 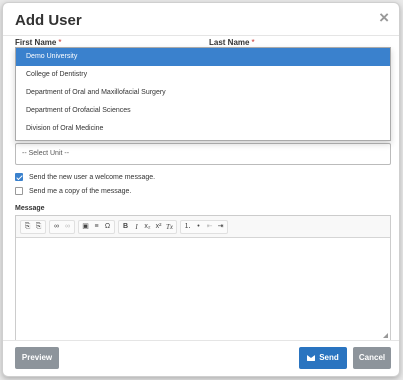 I want to click on paste-icon: ⎘, so click(x=27, y=227).